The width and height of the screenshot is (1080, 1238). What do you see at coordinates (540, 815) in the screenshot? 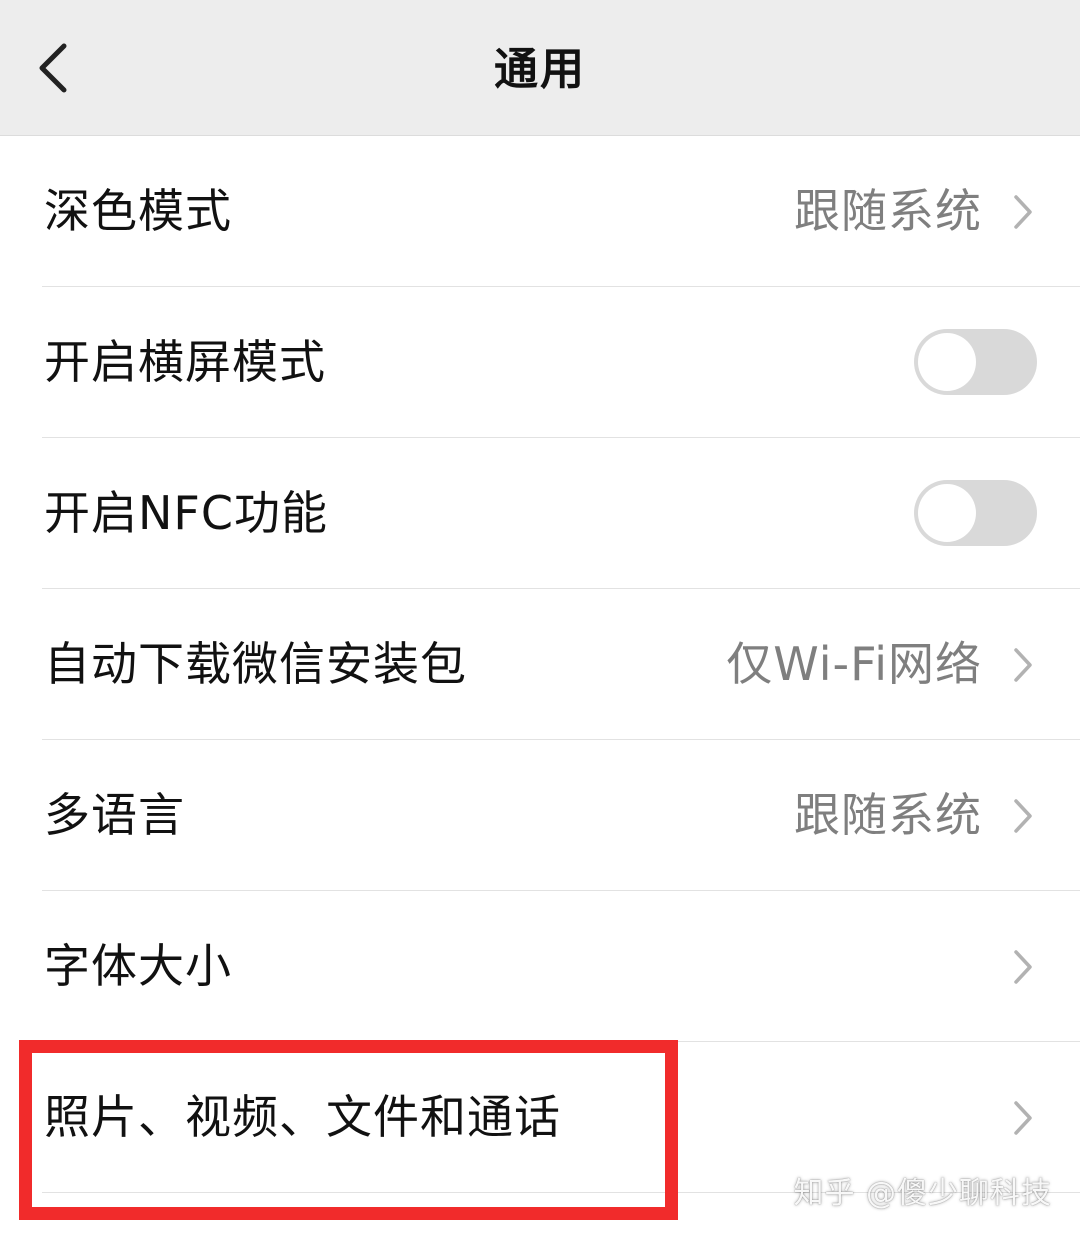
I see `setting-row-language: 多语言 跟随系统` at bounding box center [540, 815].